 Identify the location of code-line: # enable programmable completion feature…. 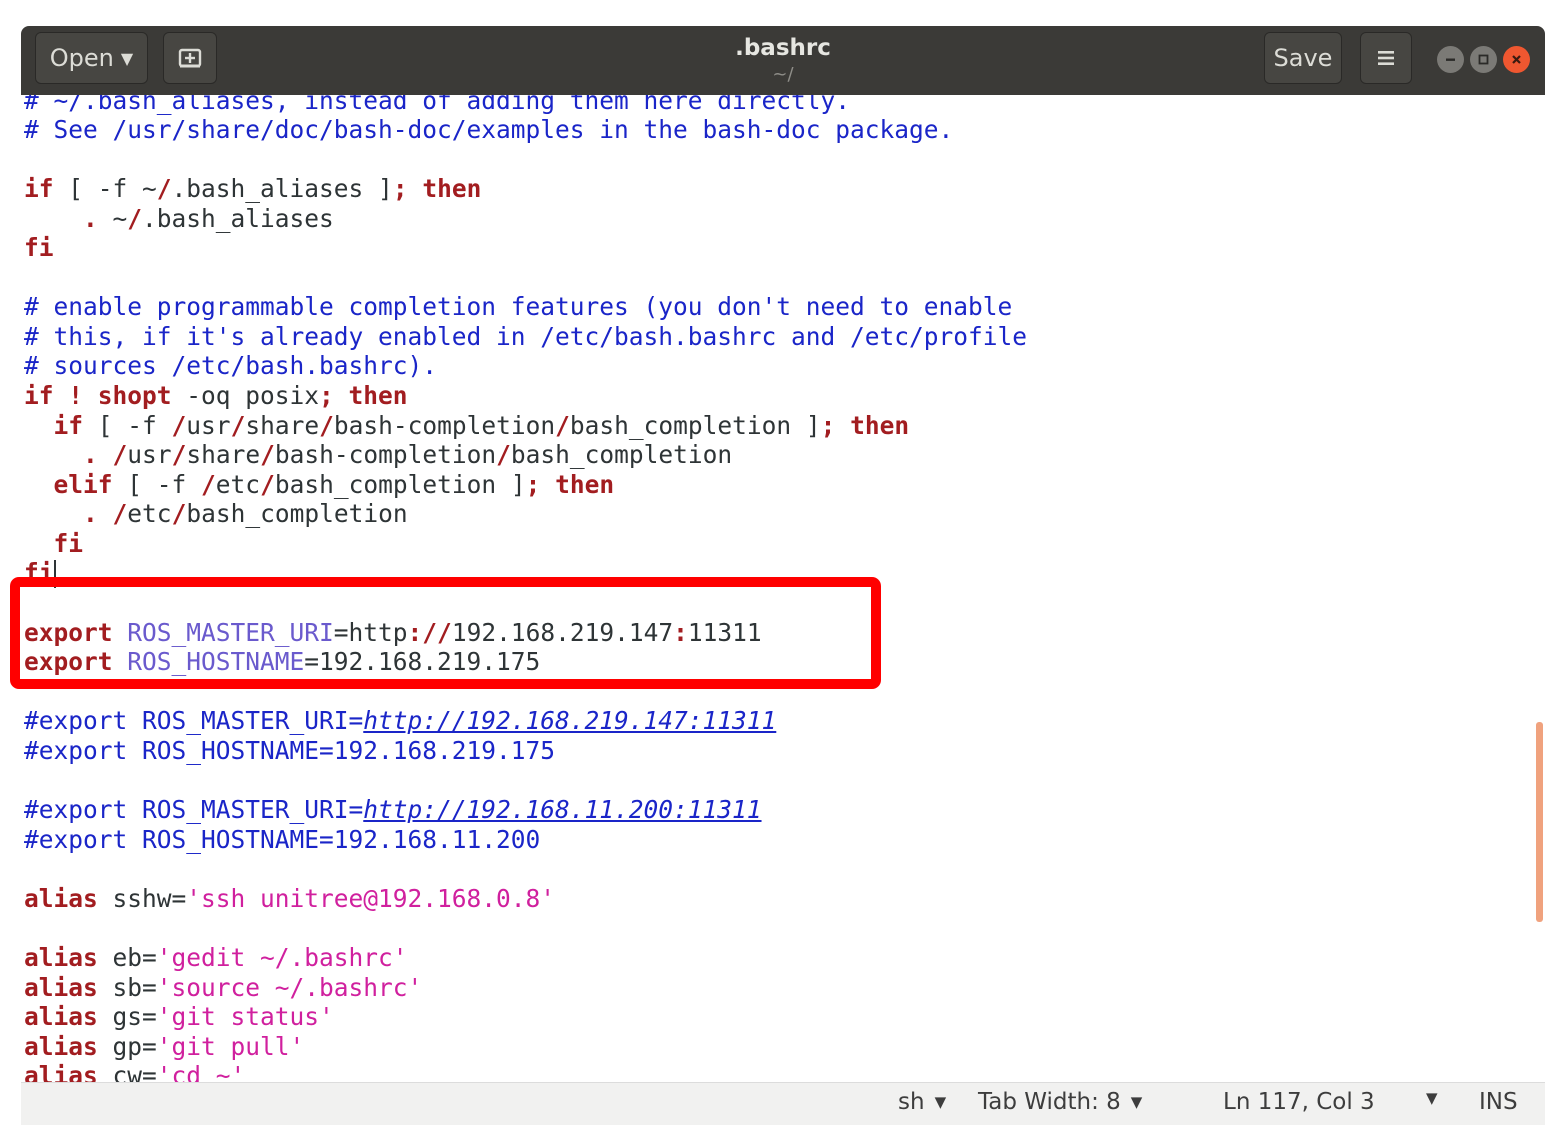
(518, 306).